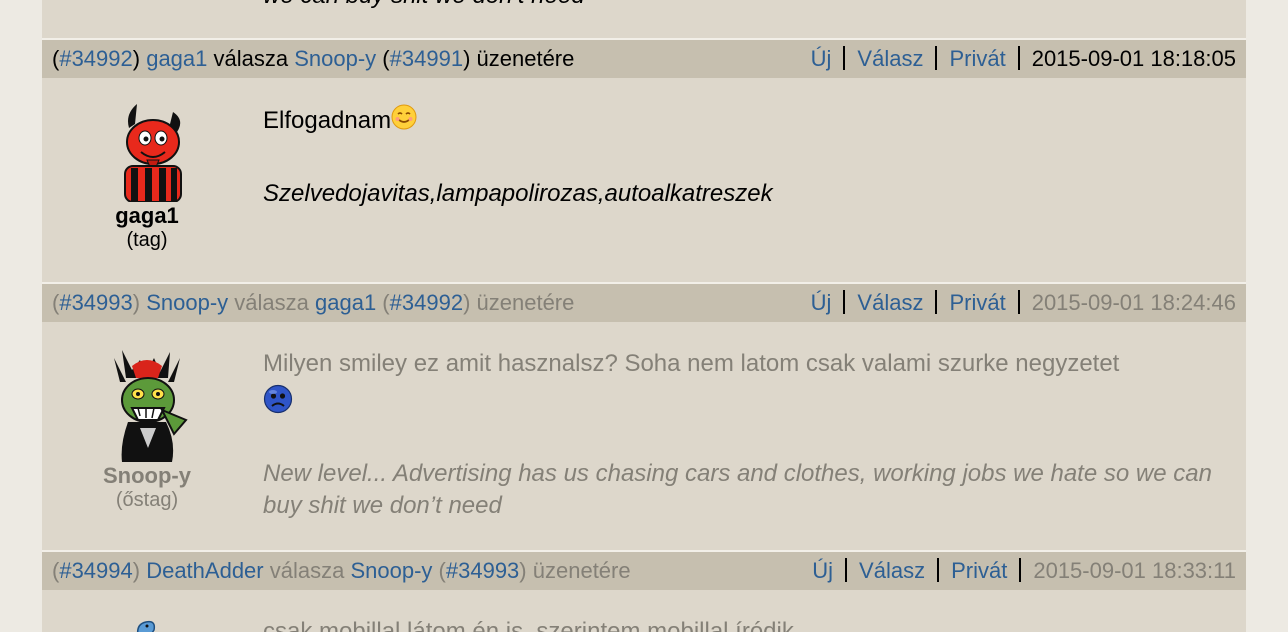 This screenshot has height=632, width=1288. Describe the element at coordinates (147, 240) in the screenshot. I see `author-rank: (tag)` at that location.